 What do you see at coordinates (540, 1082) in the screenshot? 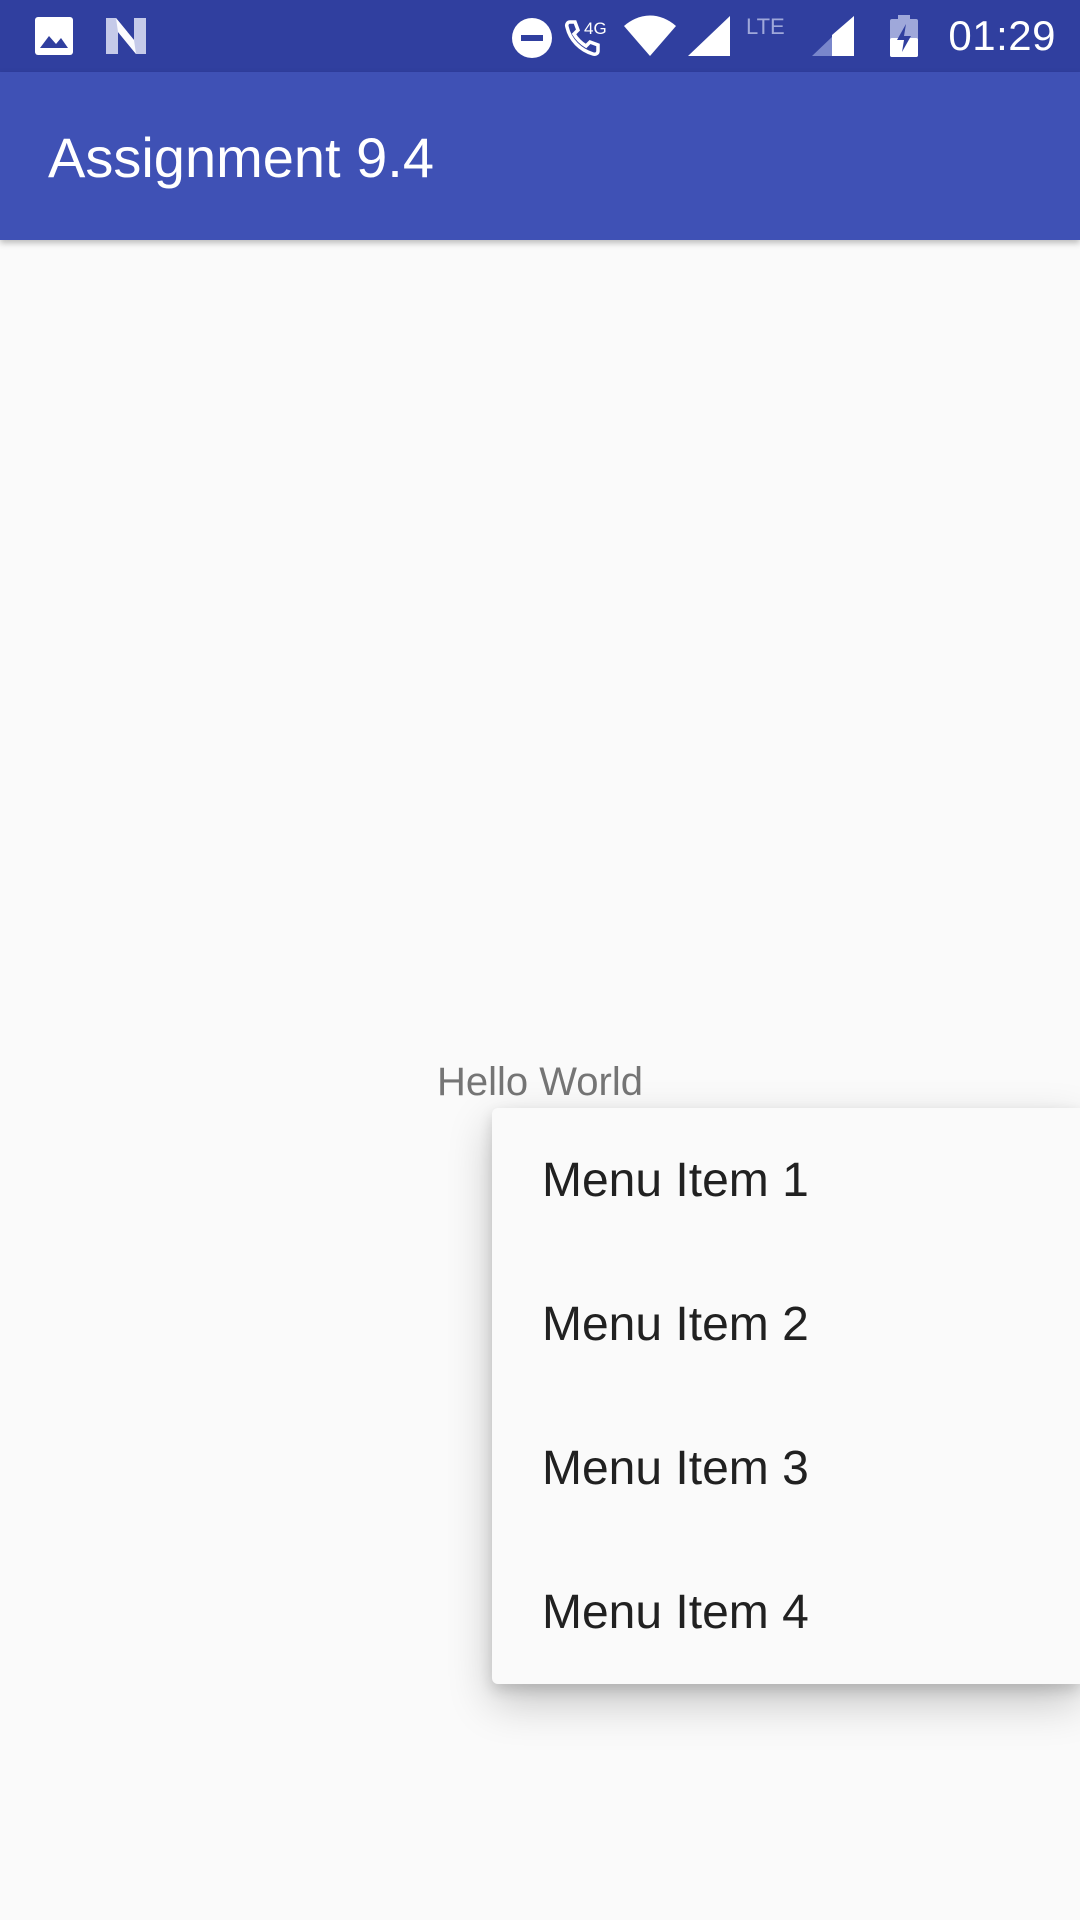
I see `hello-world-text: Hello World` at bounding box center [540, 1082].